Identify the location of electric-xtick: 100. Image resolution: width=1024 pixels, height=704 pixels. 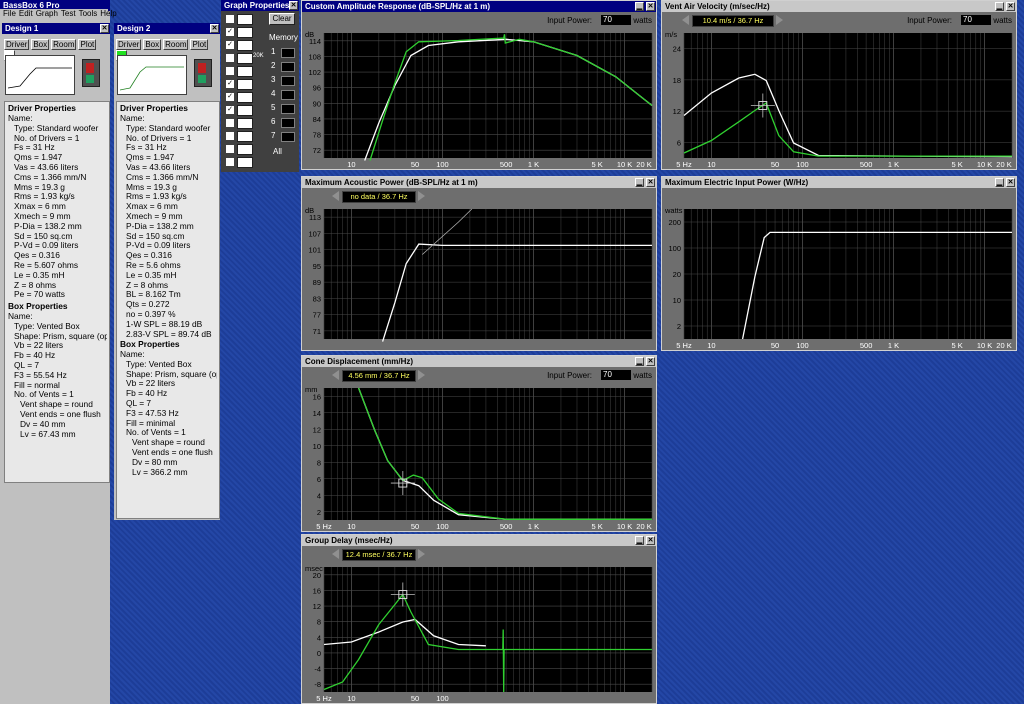
(802, 345).